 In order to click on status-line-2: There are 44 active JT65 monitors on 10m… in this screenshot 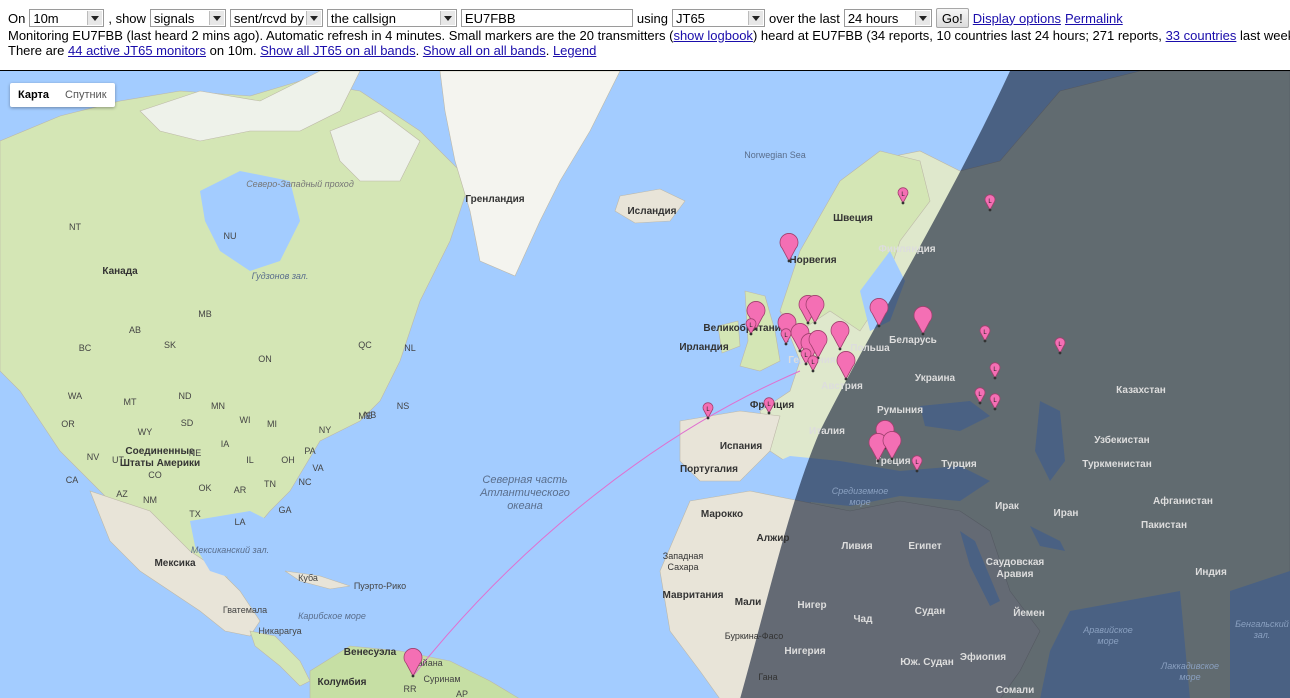, I will do `click(302, 50)`.